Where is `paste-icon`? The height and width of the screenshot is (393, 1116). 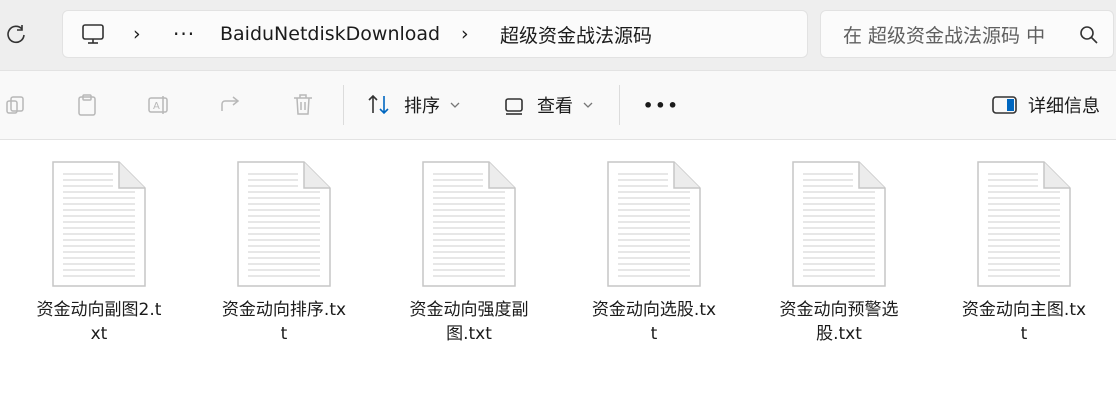 paste-icon is located at coordinates (87, 105).